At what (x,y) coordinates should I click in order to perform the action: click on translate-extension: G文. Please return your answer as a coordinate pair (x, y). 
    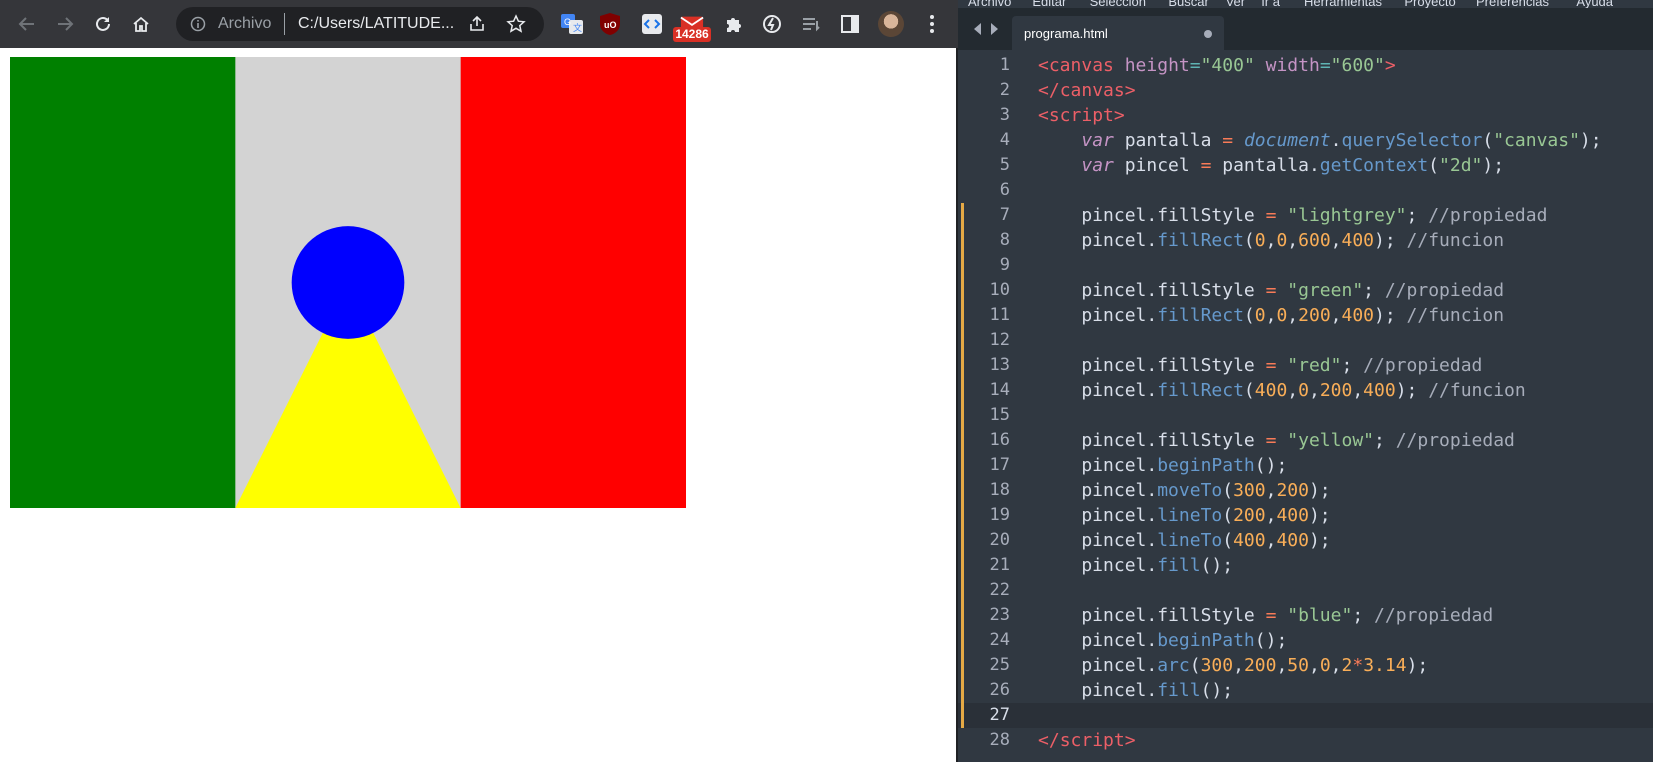
    Looking at the image, I should click on (572, 24).